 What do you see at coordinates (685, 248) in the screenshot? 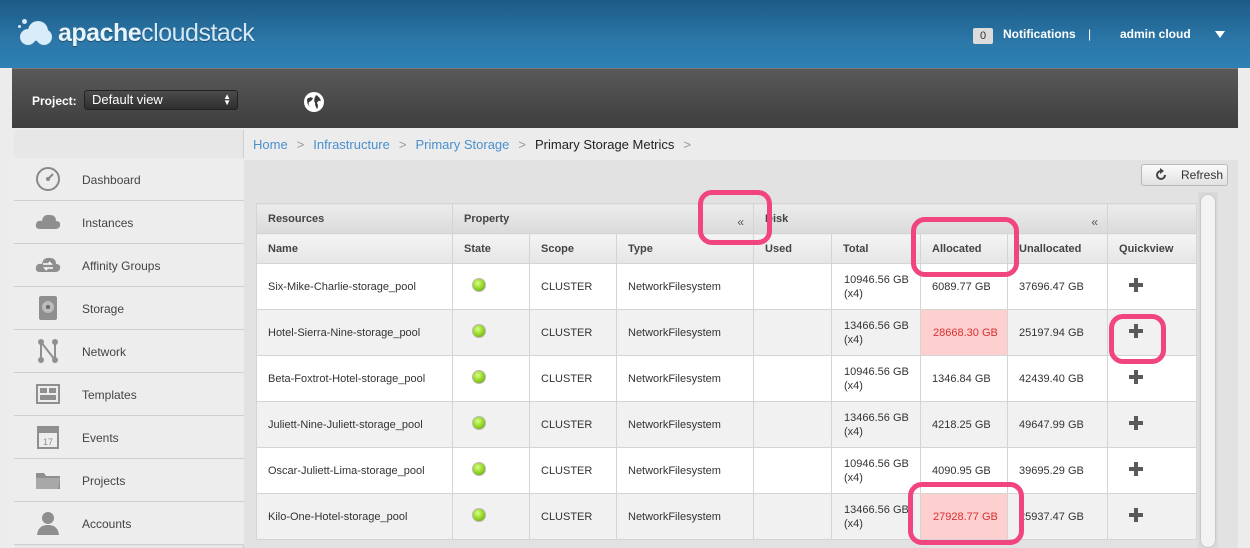
I see `col-header-type: Type` at bounding box center [685, 248].